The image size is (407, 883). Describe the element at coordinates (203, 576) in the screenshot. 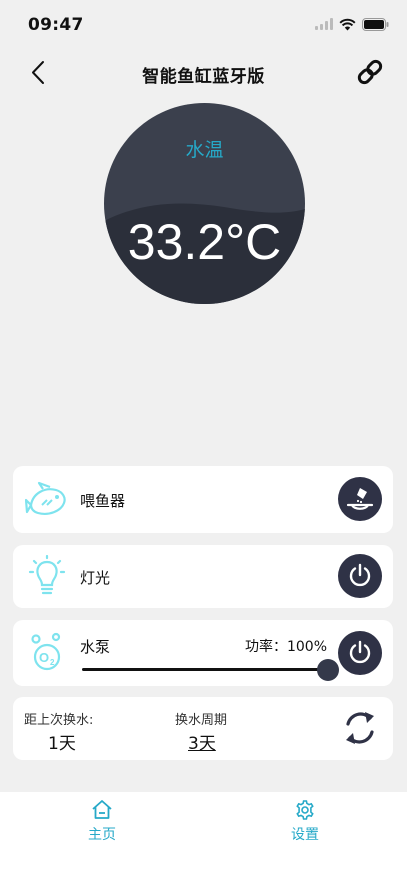

I see `light-card: 灯光` at that location.